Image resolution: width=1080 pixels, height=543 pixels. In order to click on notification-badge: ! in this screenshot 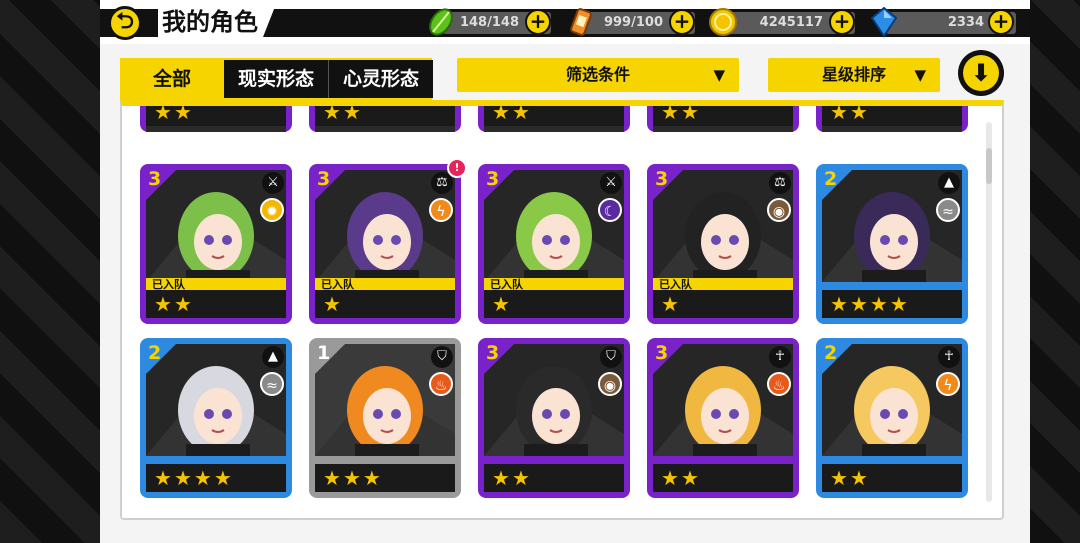, I will do `click(457, 168)`.